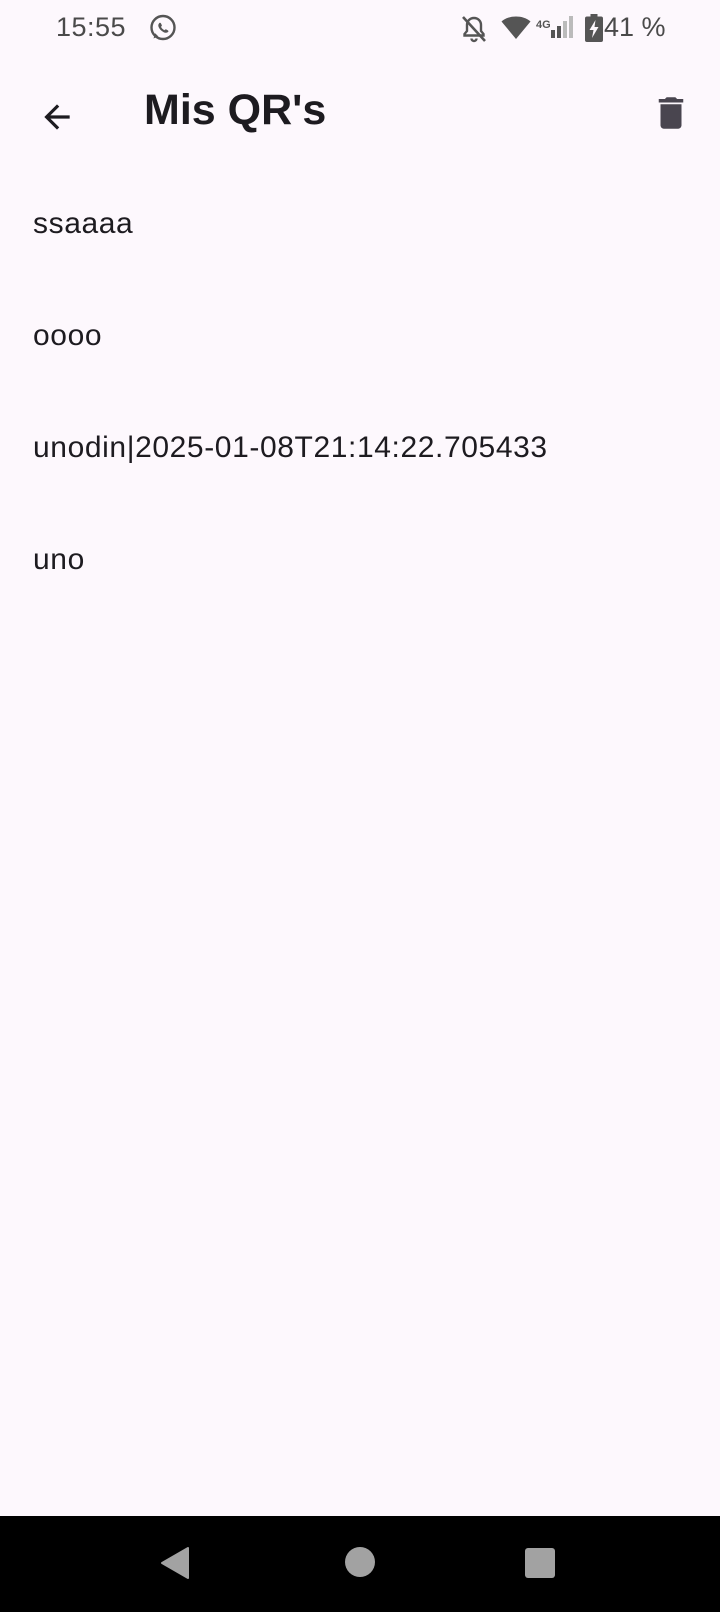  I want to click on notifications-off-icon, so click(474, 29).